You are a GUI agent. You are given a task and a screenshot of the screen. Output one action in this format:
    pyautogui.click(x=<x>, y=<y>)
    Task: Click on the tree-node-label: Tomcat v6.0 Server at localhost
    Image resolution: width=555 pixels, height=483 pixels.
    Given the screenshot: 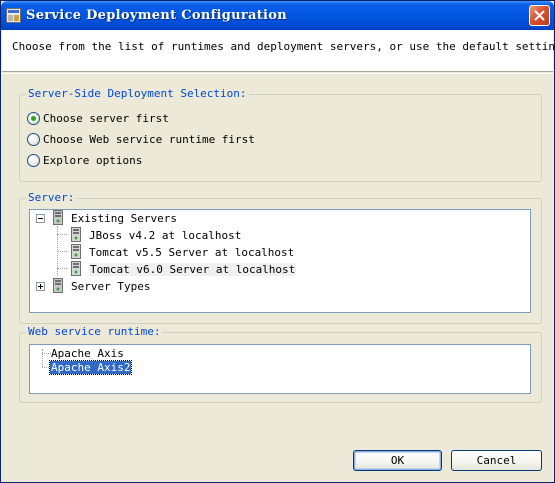 What is the action you would take?
    pyautogui.click(x=193, y=269)
    